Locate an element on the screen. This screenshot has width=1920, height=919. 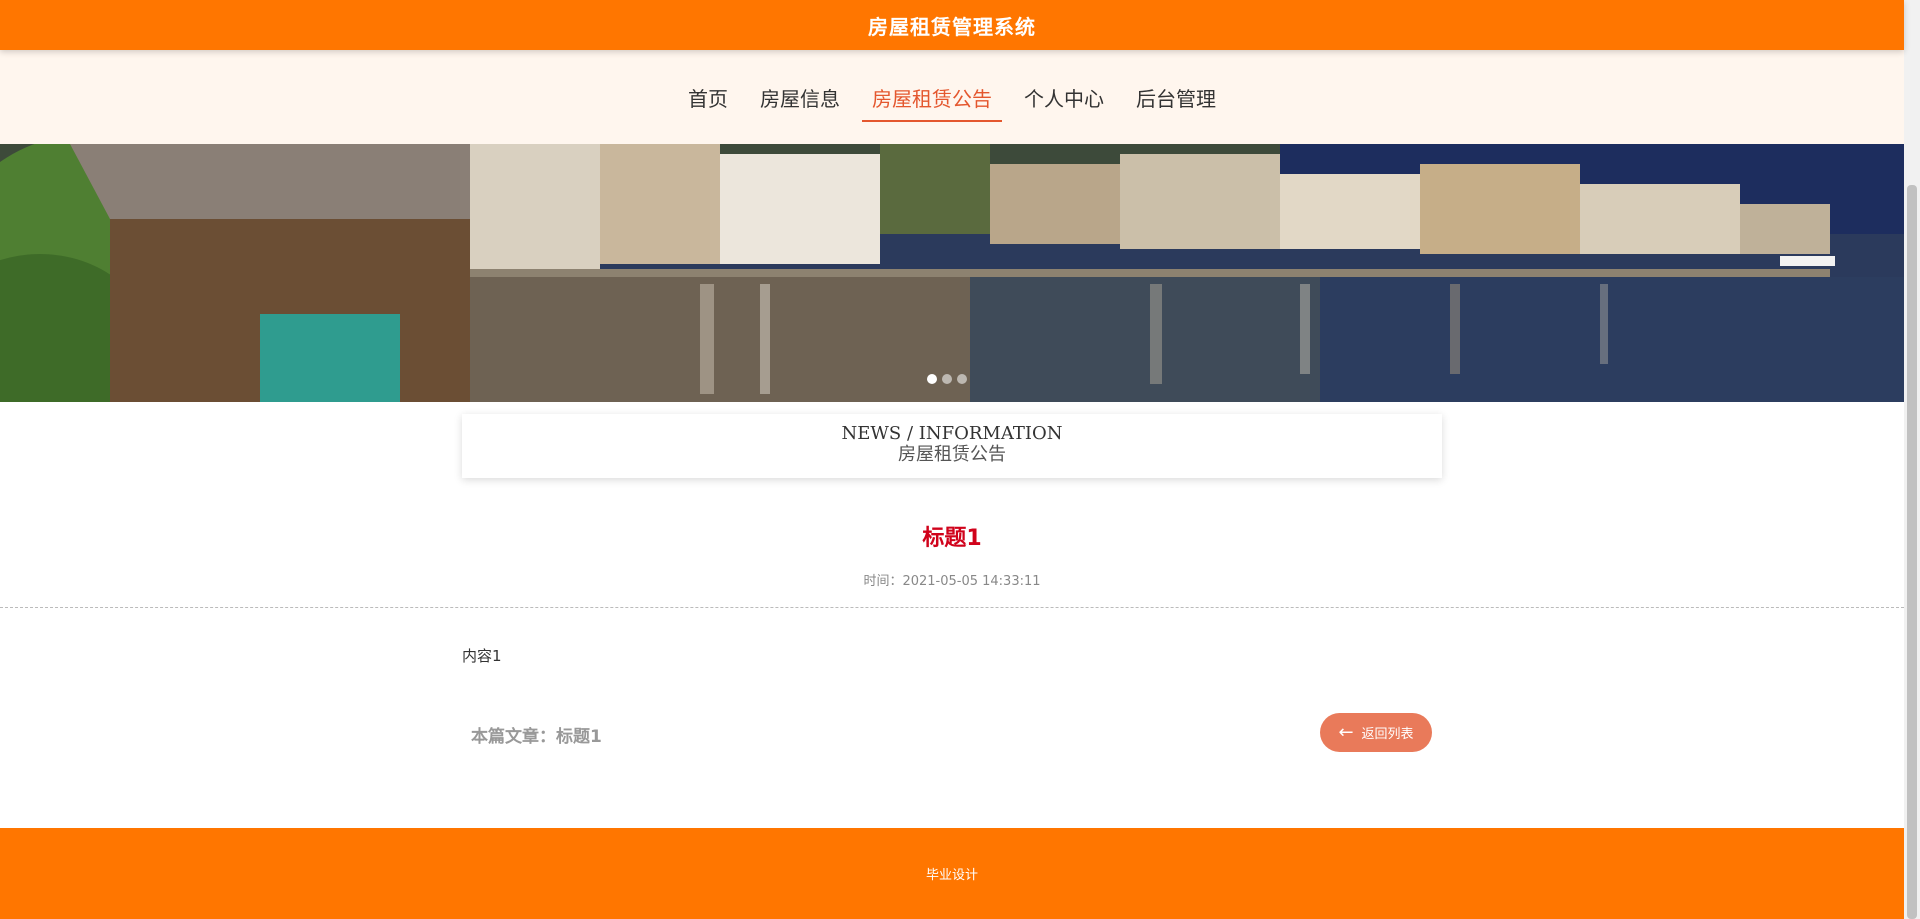
section-title-zh: 房屋租赁公告 is located at coordinates (952, 454).